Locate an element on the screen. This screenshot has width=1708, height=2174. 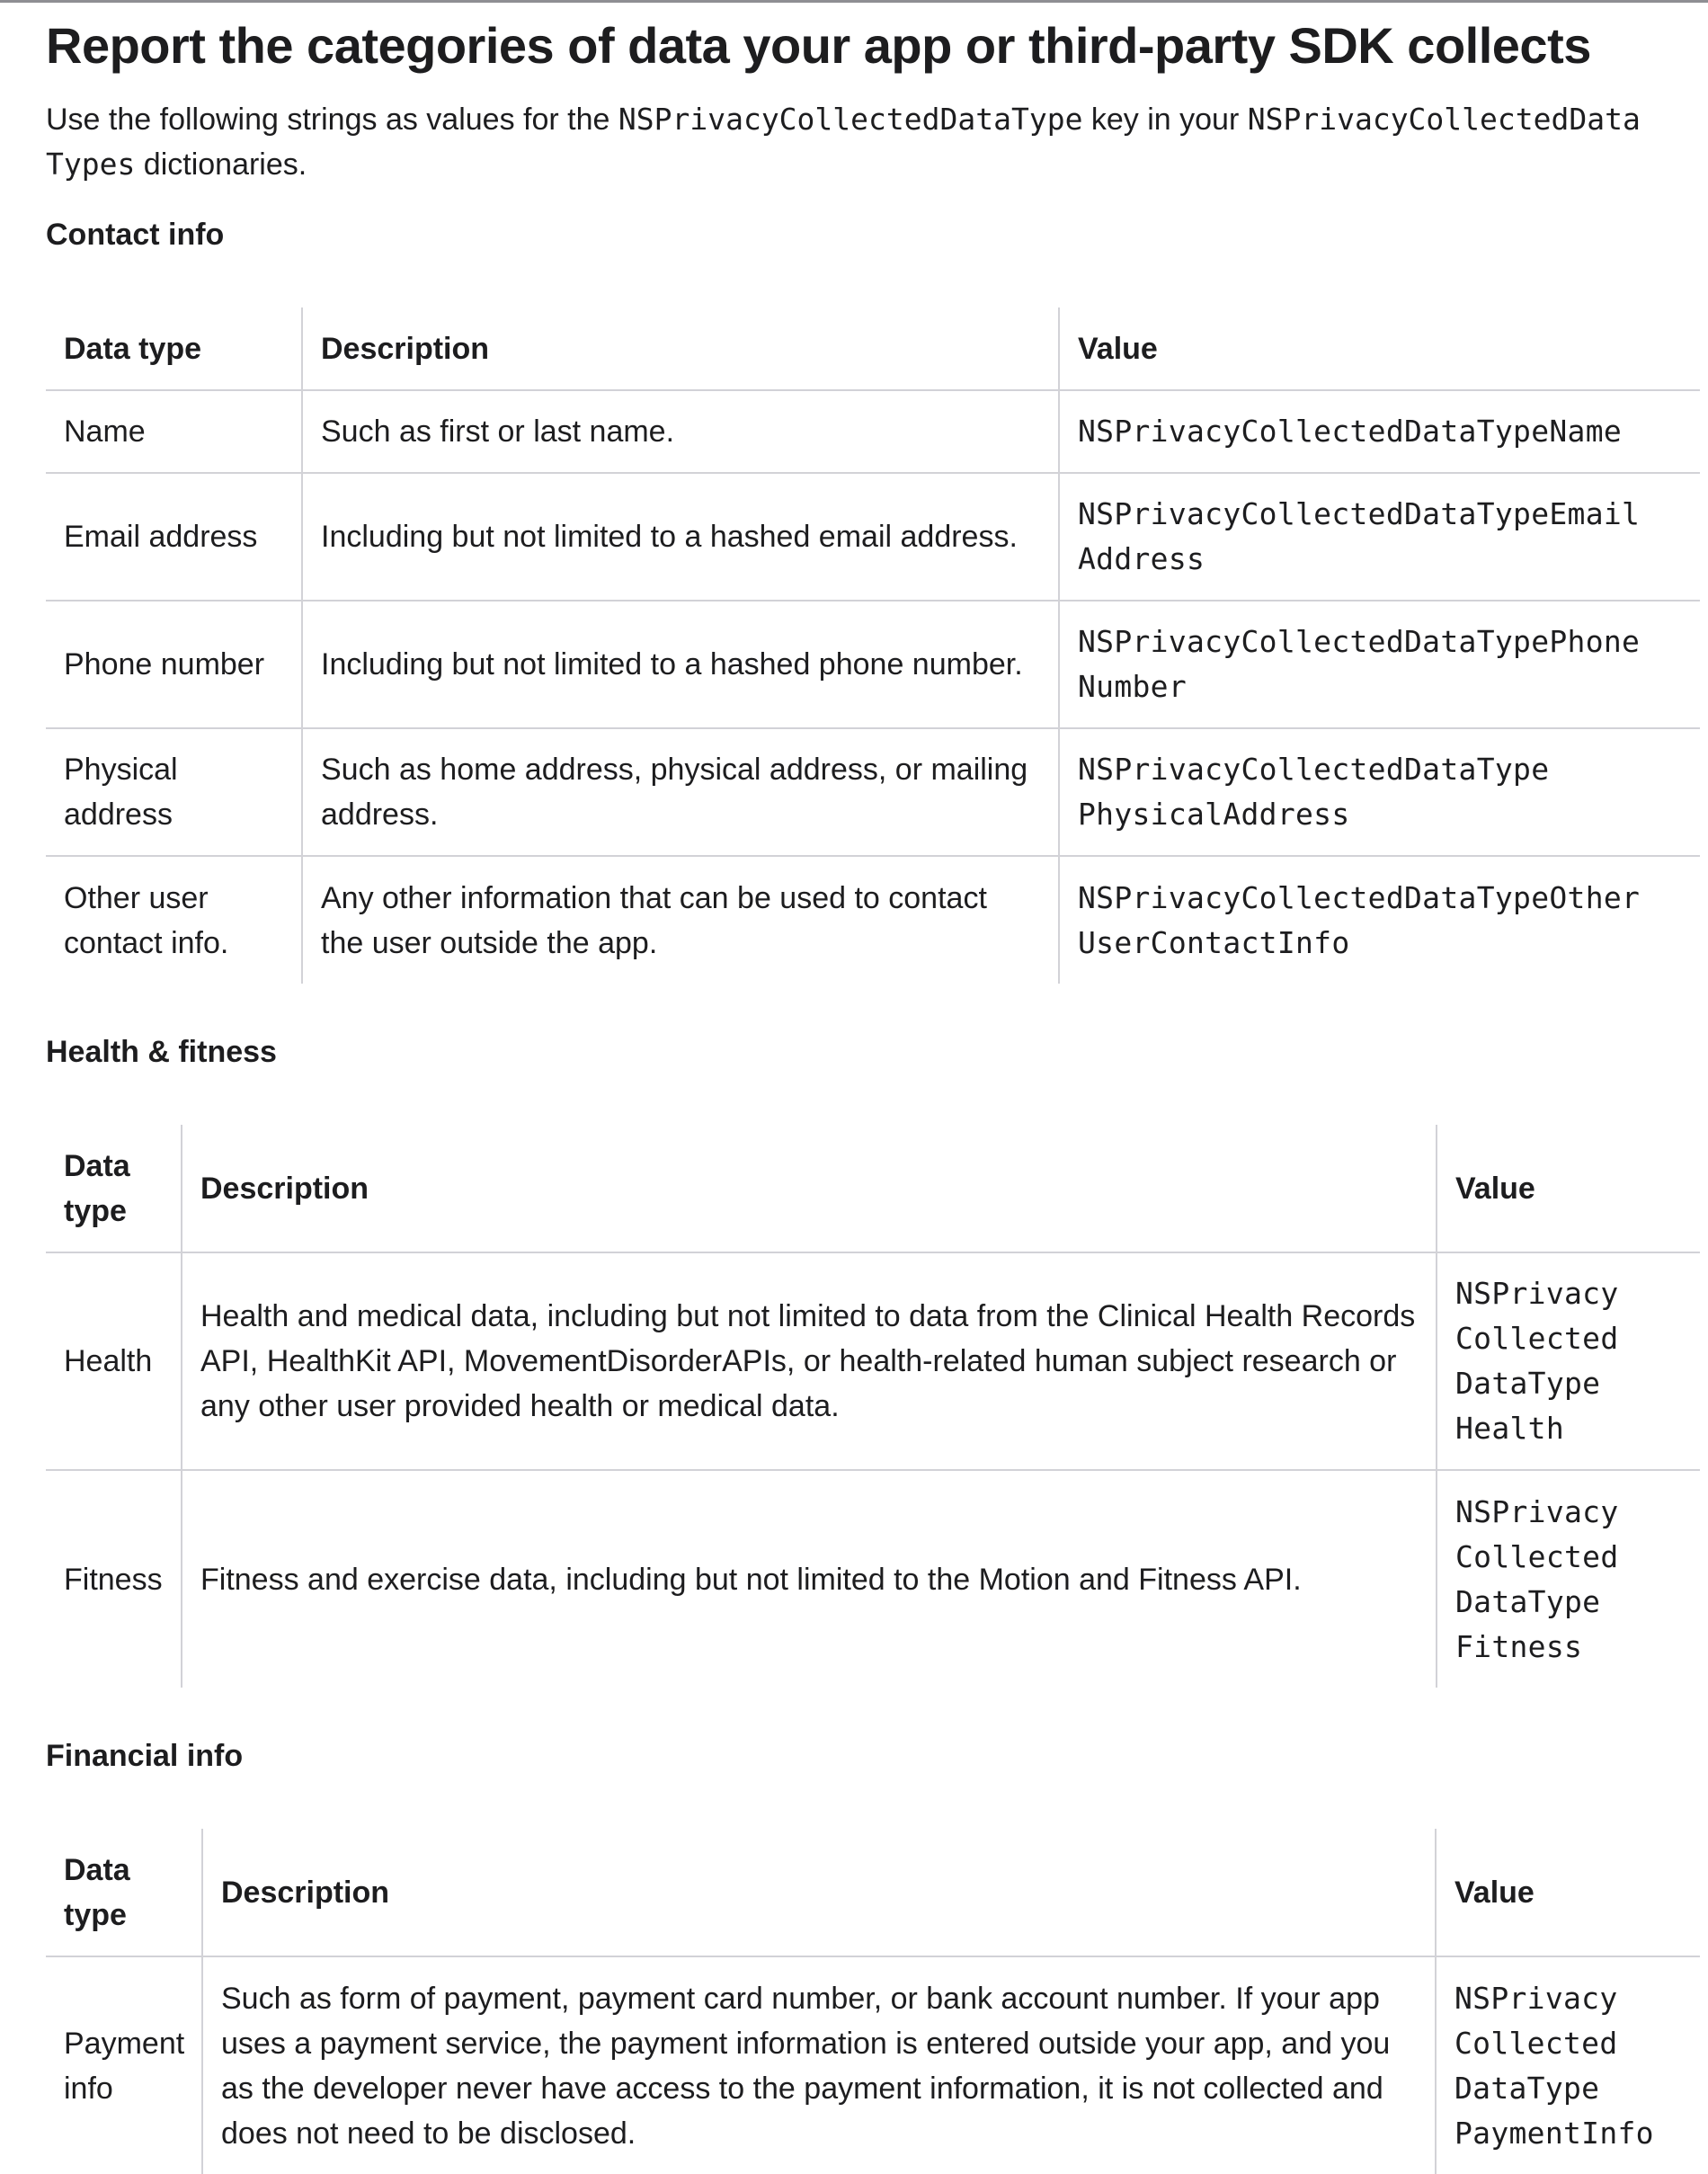
value-line: Address is located at coordinates (1141, 559).